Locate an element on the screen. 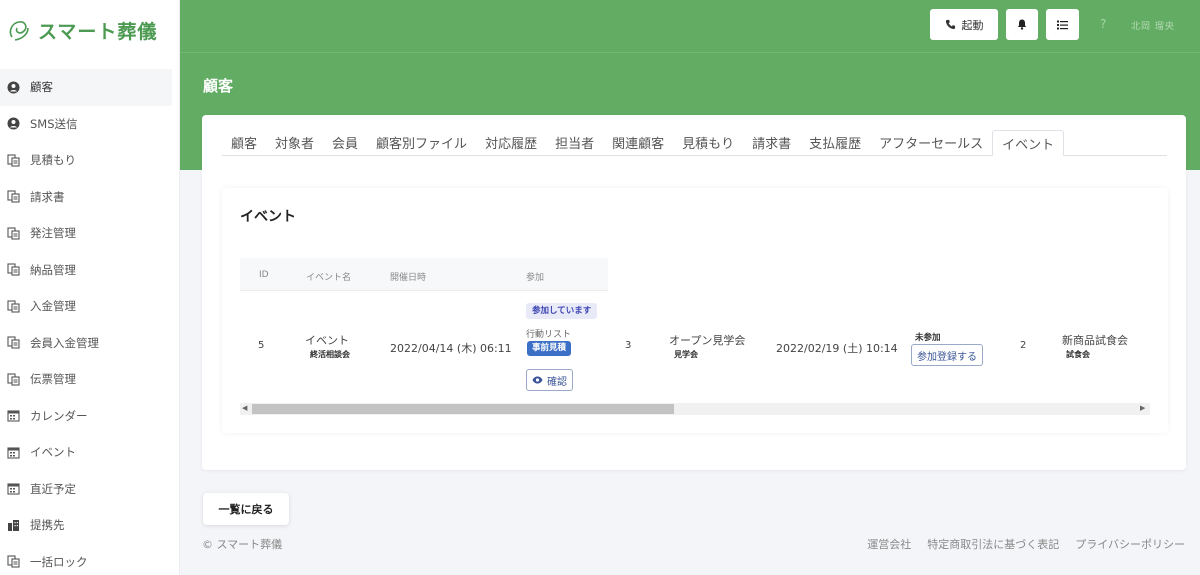 The height and width of the screenshot is (575, 1200). tab-8: 請求書 is located at coordinates (771, 143).